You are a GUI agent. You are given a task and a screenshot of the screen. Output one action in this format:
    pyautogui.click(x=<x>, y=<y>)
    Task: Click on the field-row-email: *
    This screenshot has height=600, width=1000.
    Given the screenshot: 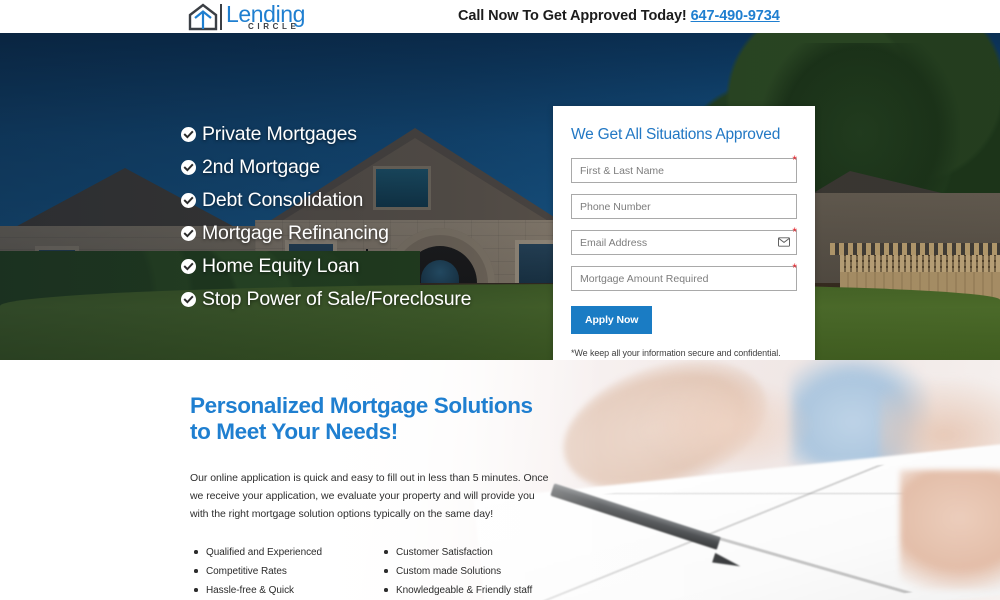 What is the action you would take?
    pyautogui.click(x=684, y=240)
    